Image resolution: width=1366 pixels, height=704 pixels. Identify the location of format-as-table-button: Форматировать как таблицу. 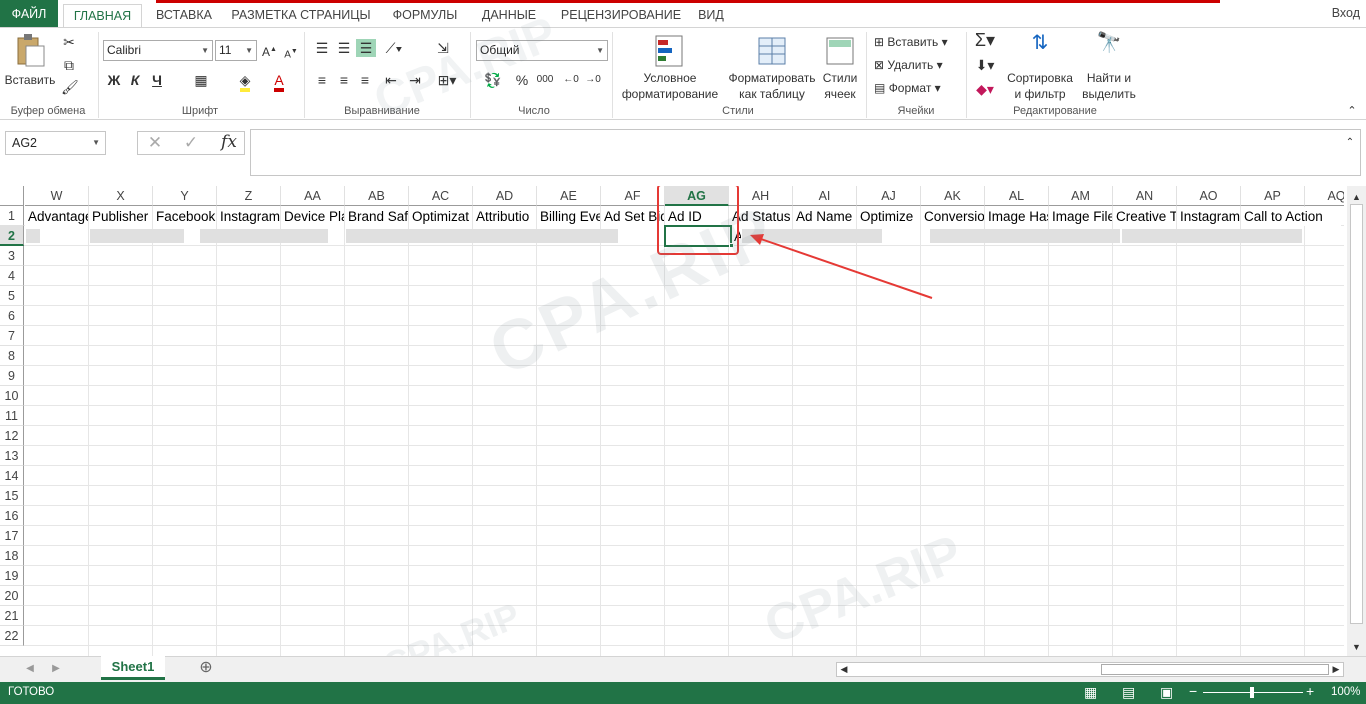
(772, 67).